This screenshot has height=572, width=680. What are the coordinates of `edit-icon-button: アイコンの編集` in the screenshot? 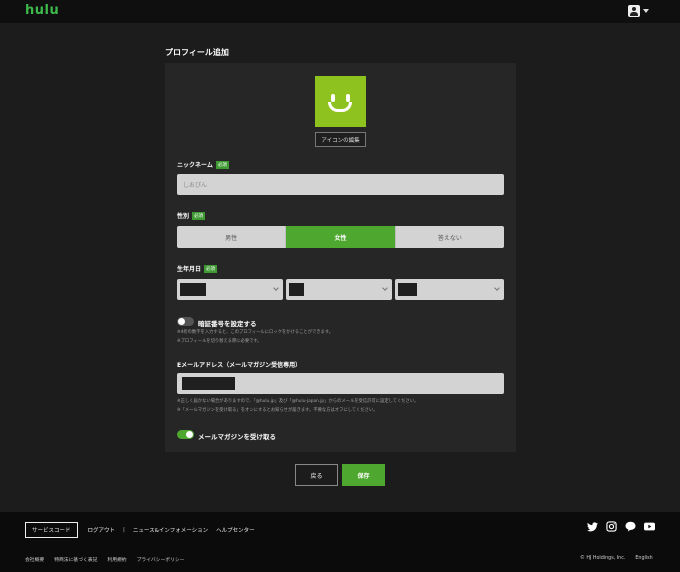 It's located at (340, 139).